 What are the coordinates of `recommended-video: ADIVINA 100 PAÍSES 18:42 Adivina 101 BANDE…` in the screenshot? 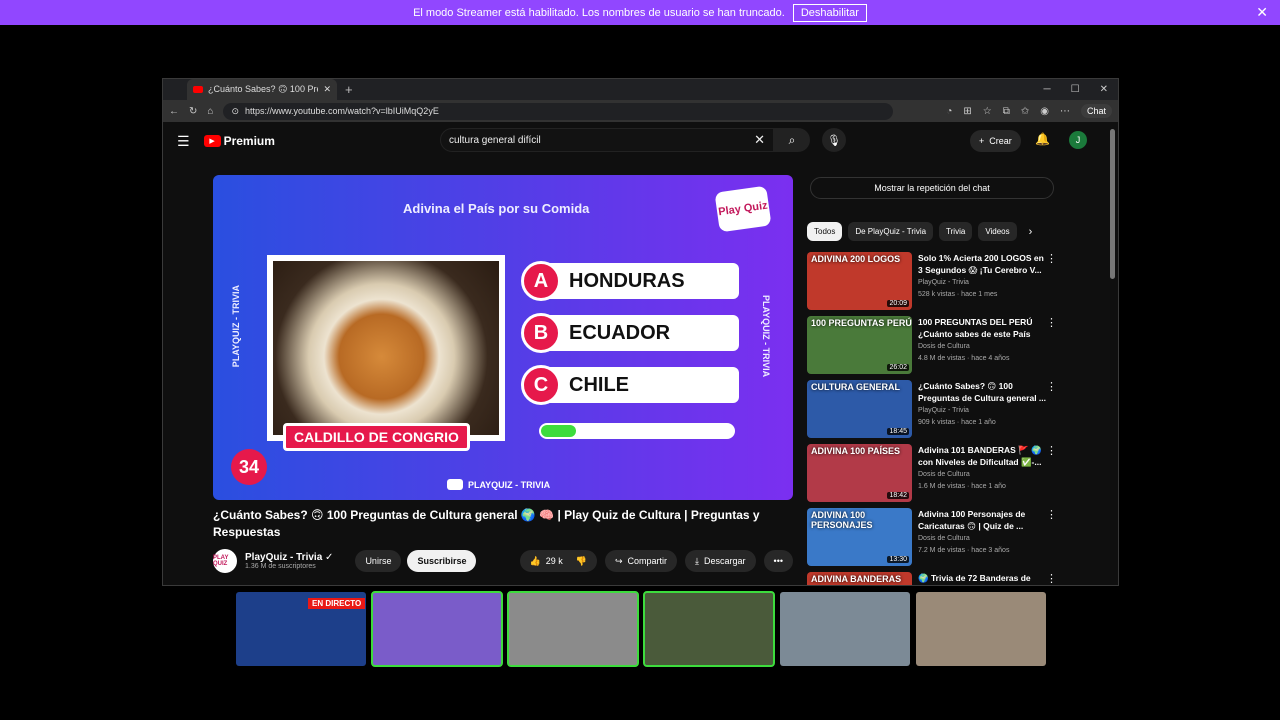 It's located at (932, 474).